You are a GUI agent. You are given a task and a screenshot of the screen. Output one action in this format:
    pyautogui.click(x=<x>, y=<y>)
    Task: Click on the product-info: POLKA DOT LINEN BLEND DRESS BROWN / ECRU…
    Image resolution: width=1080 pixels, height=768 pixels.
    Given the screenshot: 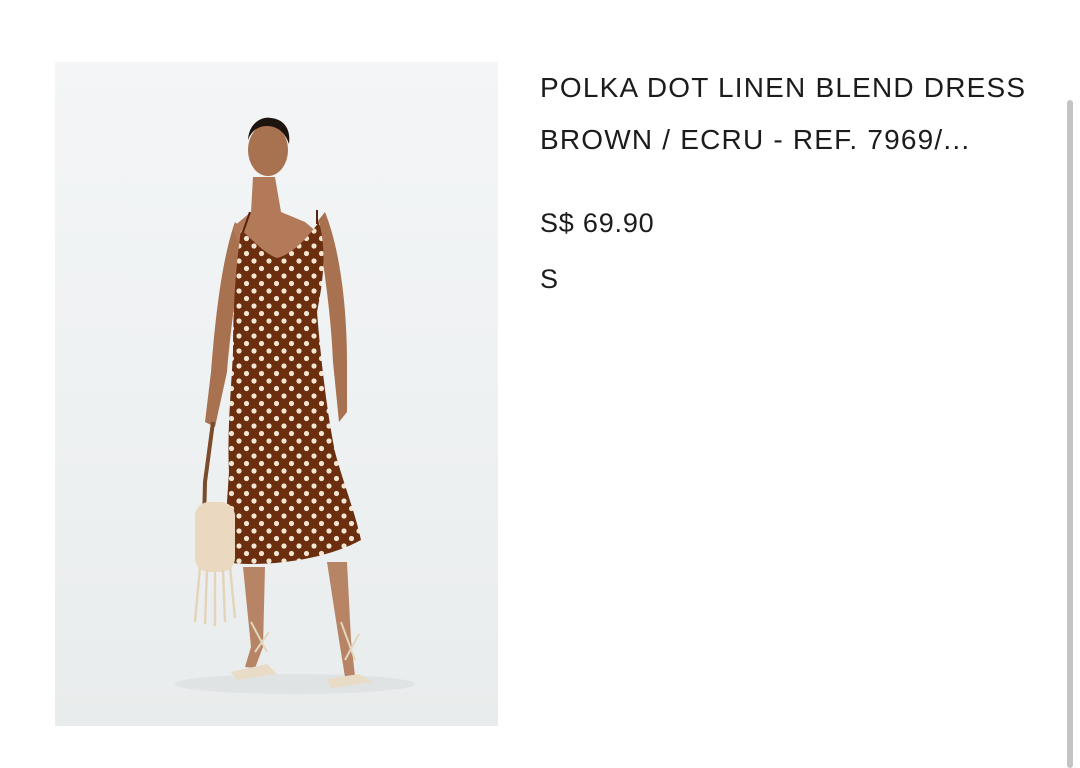 What is the action you would take?
    pyautogui.click(x=790, y=181)
    